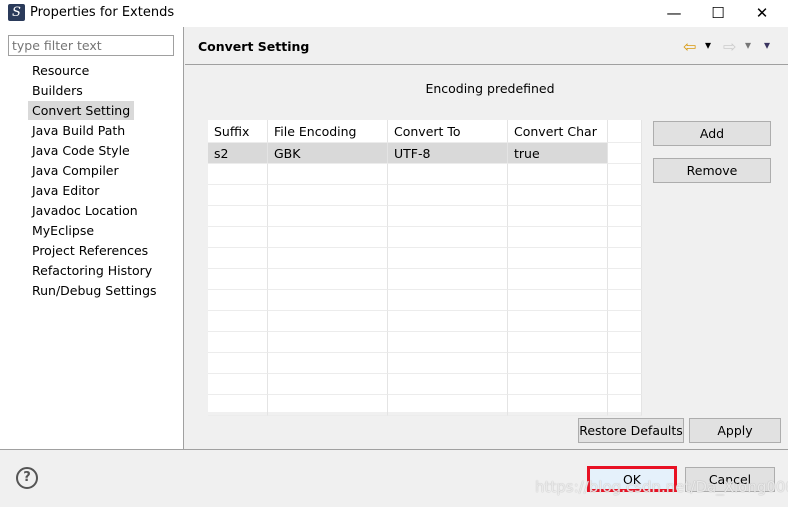 The height and width of the screenshot is (507, 788). I want to click on apply-button: Apply, so click(735, 430).